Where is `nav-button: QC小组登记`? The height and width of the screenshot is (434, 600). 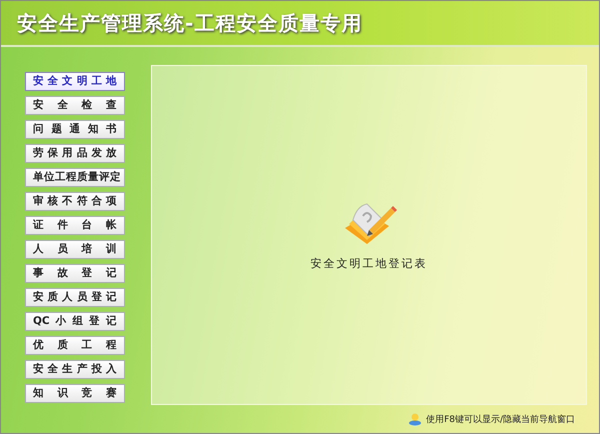
nav-button: QC小组登记 is located at coordinates (75, 321).